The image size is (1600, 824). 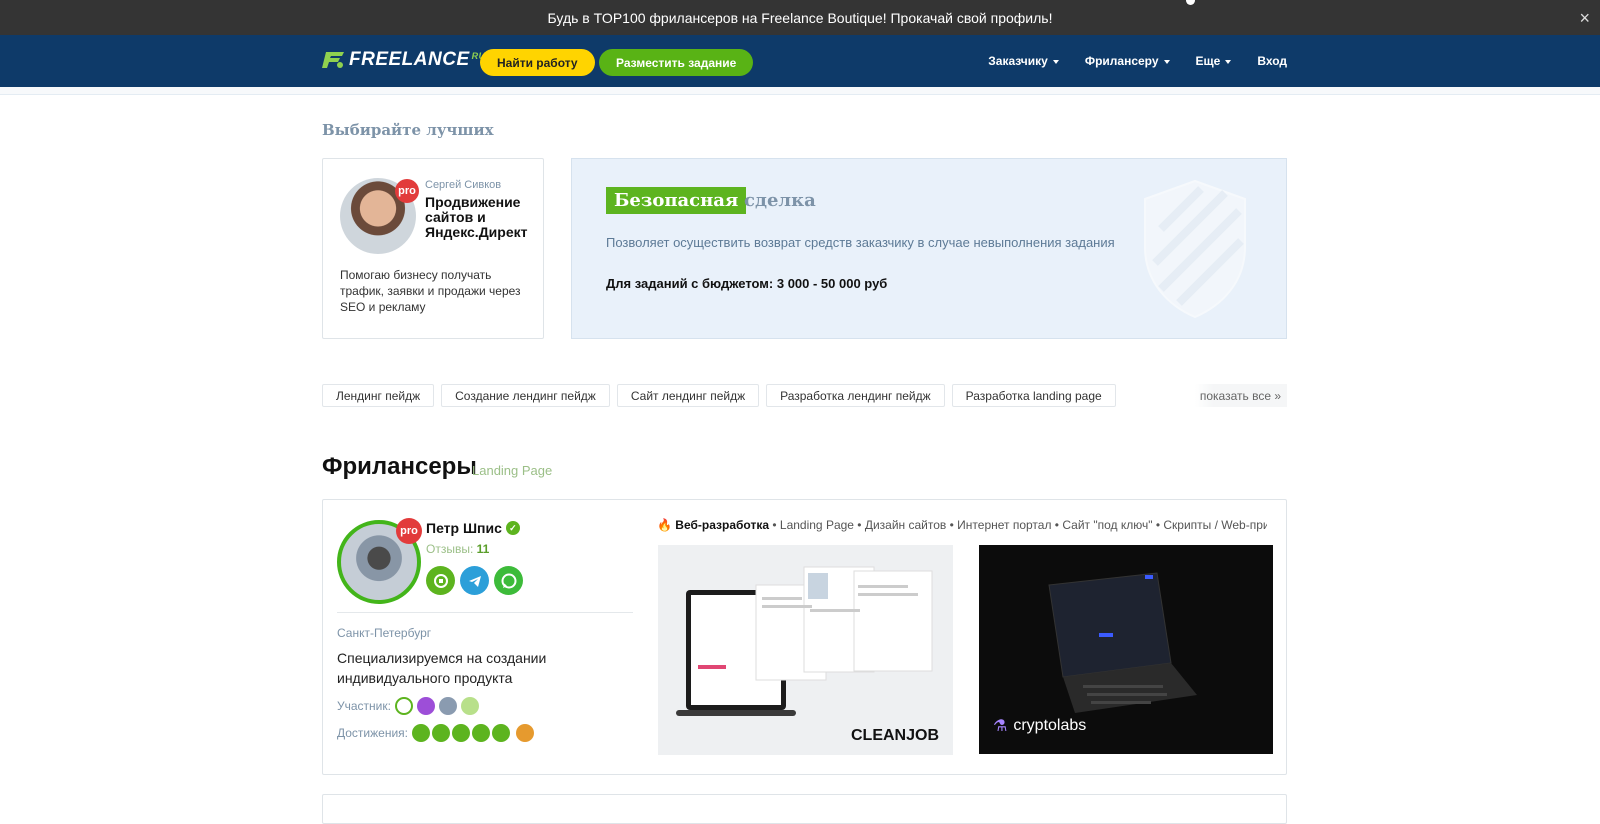 I want to click on portfolio-label-row: ⚗ cryptolabs, so click(x=1039, y=726).